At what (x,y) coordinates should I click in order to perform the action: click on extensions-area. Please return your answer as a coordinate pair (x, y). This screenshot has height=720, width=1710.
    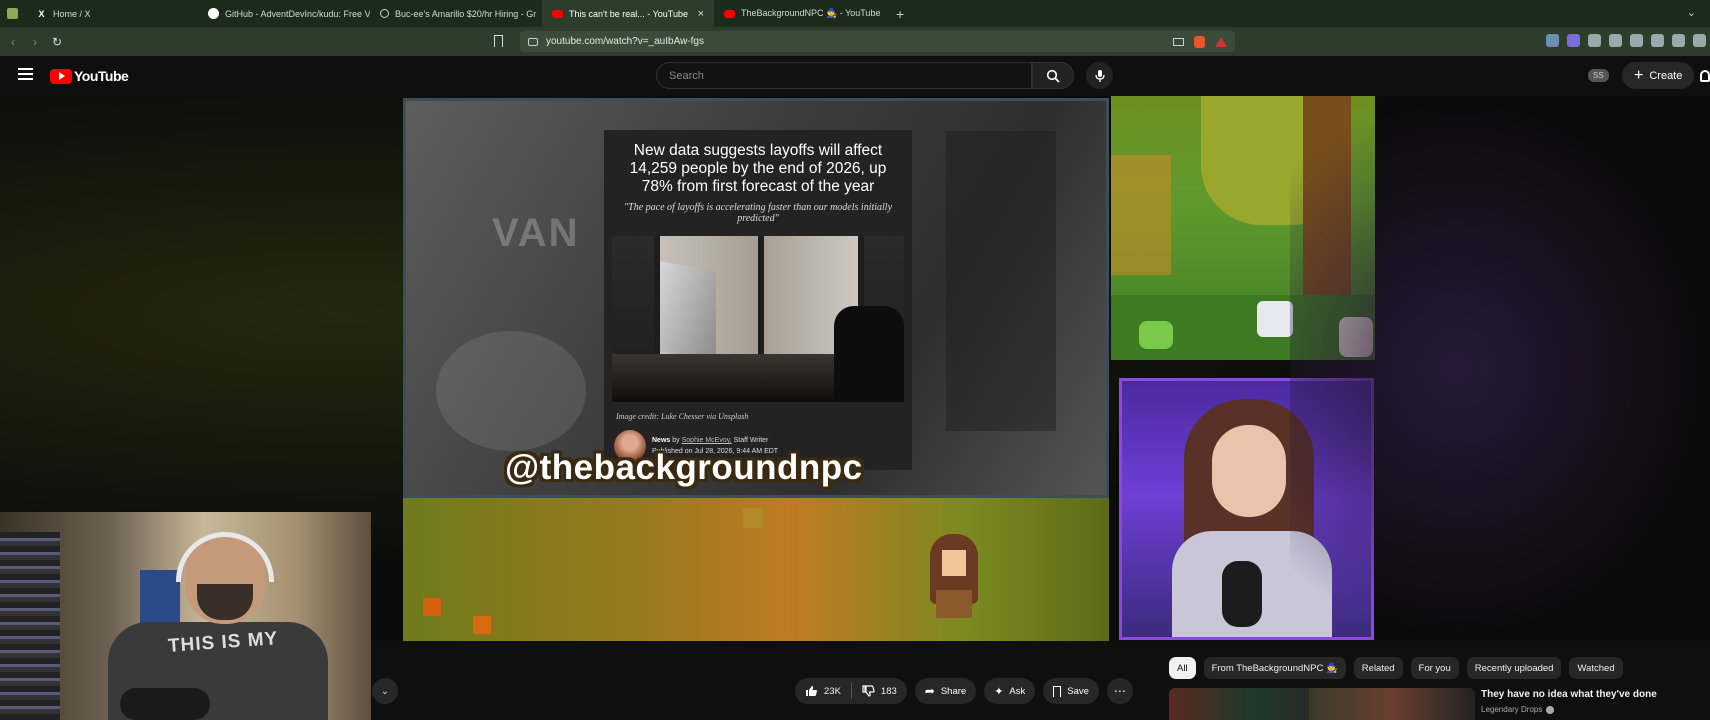
    Looking at the image, I should click on (1626, 40).